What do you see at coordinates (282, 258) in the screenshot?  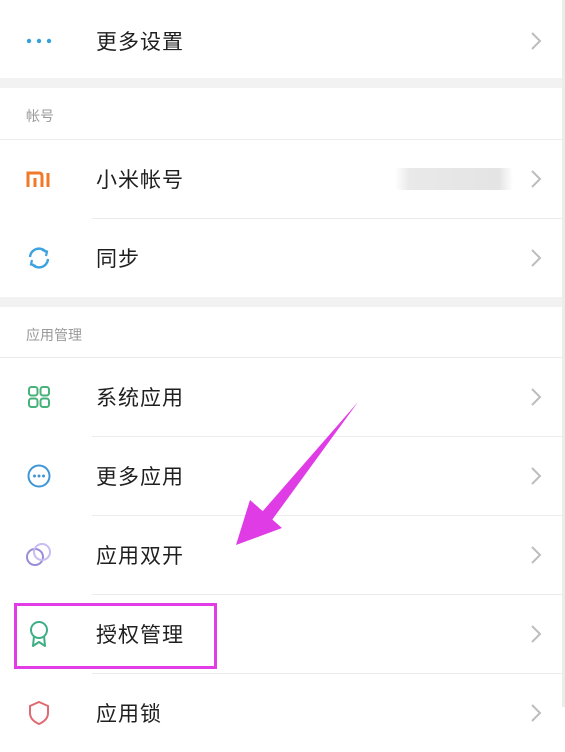 I see `row-sync: 同步` at bounding box center [282, 258].